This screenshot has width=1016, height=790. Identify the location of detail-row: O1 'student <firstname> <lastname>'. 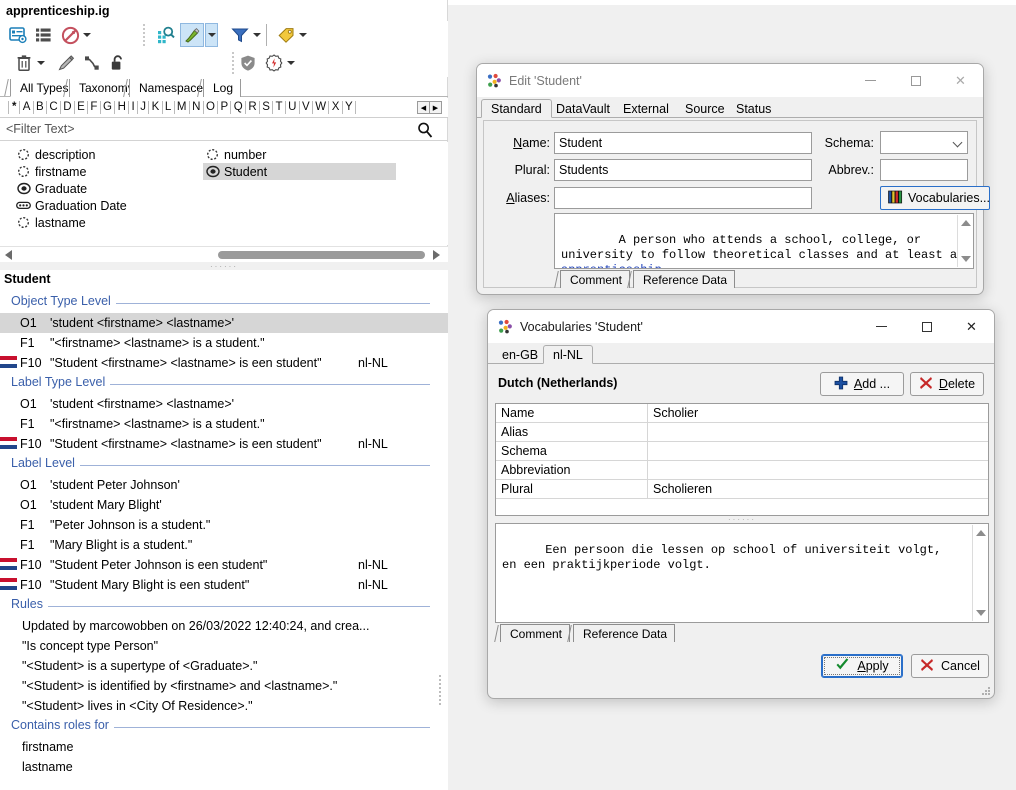
(224, 323).